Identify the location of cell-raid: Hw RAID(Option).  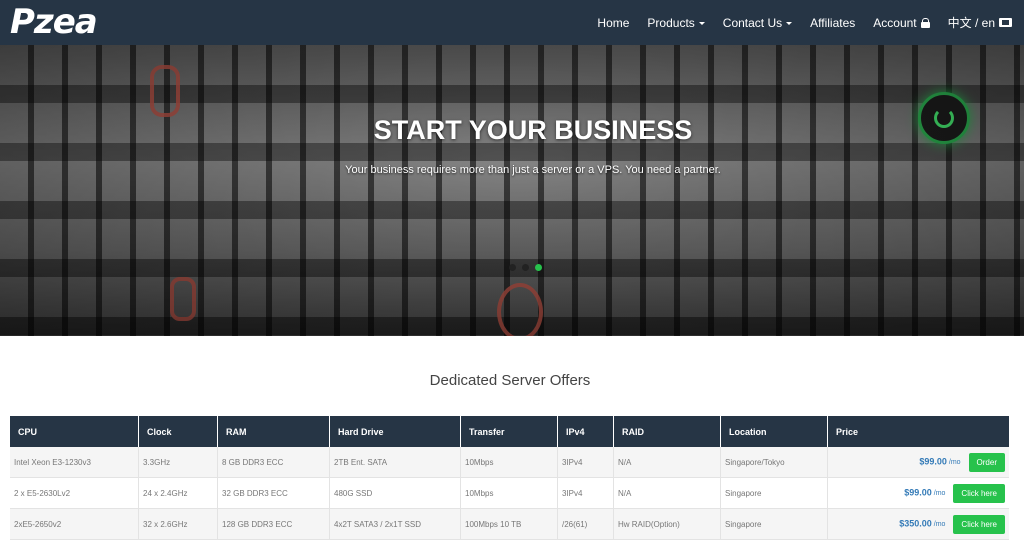
(667, 524).